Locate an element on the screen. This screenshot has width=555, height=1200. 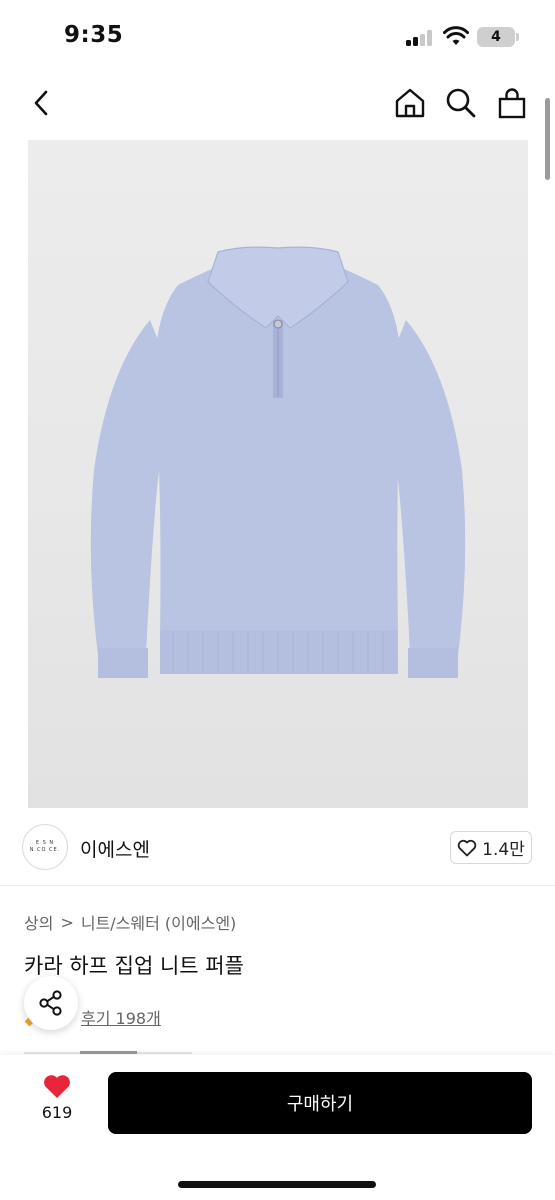
brand-logo: E S N N CO CE. is located at coordinates (45, 847).